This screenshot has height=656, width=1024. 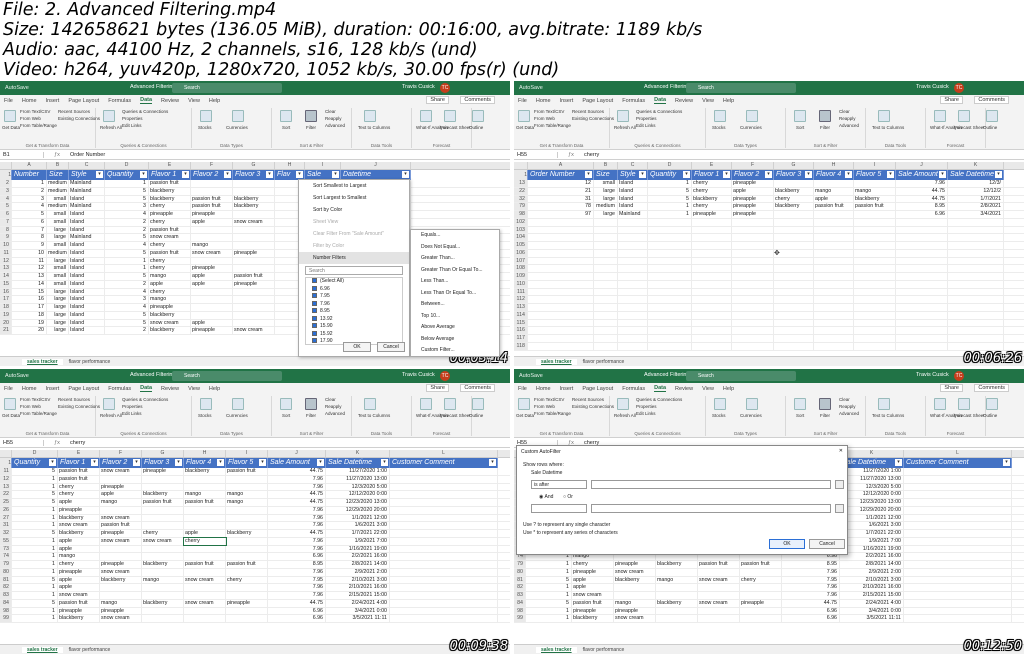 What do you see at coordinates (561, 191) in the screenshot?
I see `cell: 21` at bounding box center [561, 191].